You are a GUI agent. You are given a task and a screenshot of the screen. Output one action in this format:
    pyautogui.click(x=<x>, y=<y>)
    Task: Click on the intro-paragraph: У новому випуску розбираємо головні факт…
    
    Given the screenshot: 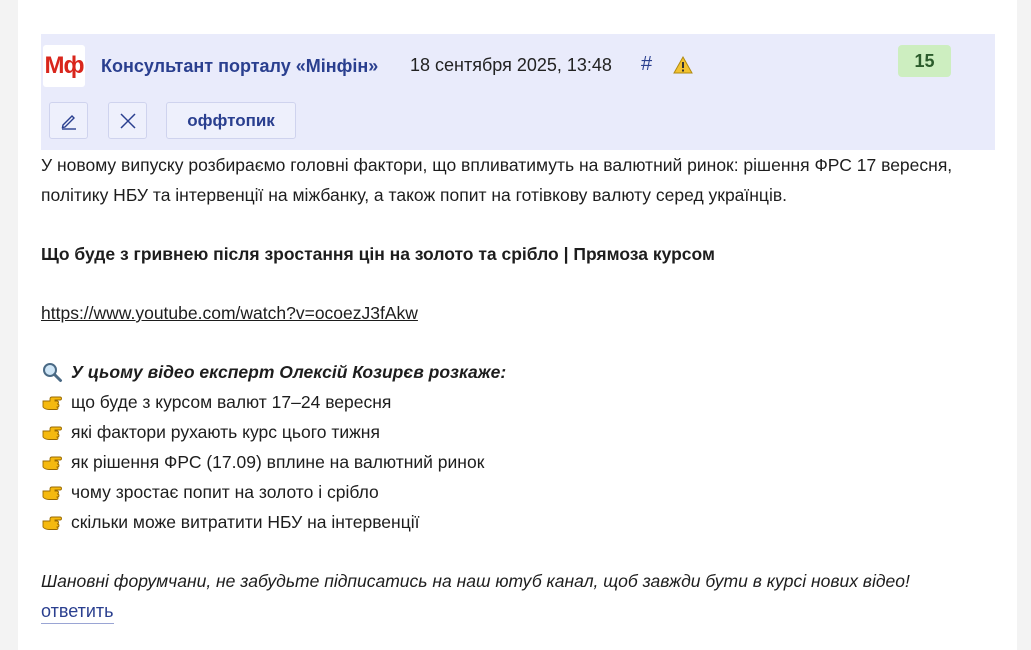 What is the action you would take?
    pyautogui.click(x=497, y=180)
    